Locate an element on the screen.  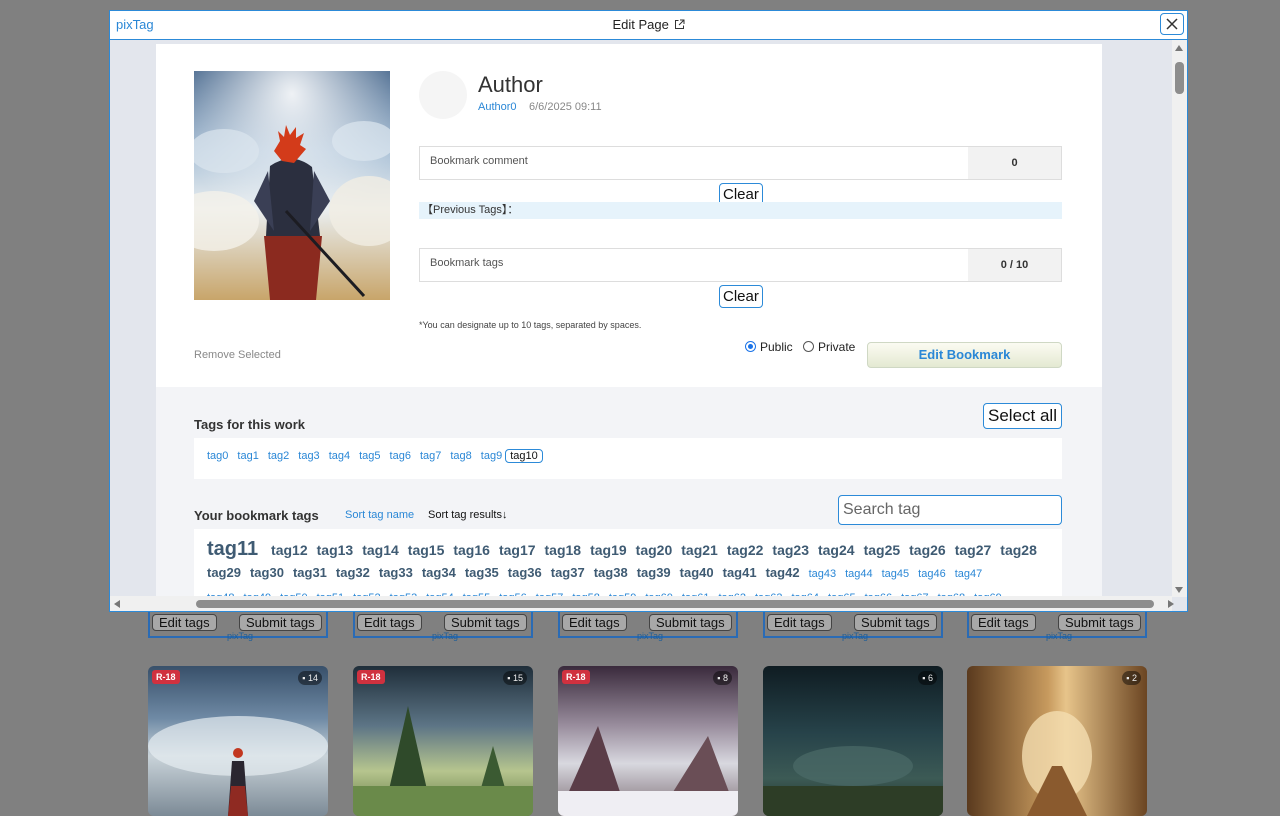
work-tag: tag4 is located at coordinates (339, 456).